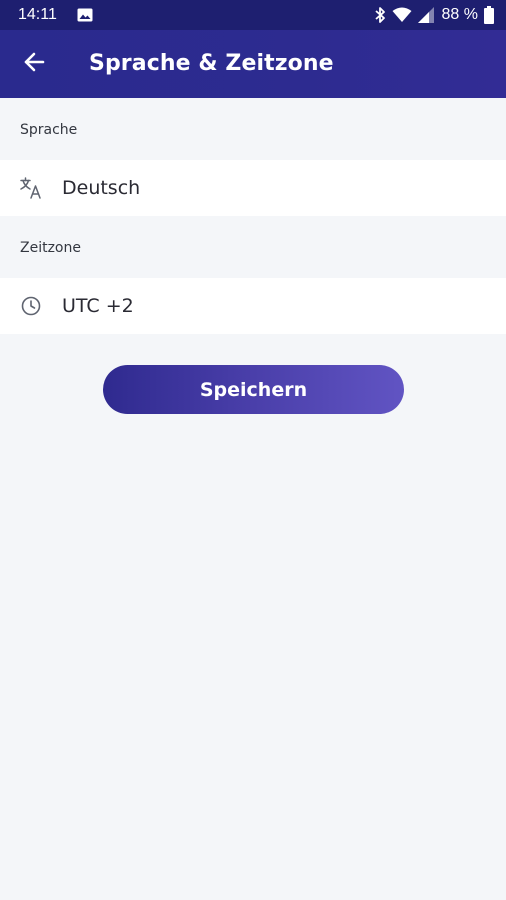 This screenshot has width=506, height=900. I want to click on timezone-section-label: Zeitzone, so click(50, 248).